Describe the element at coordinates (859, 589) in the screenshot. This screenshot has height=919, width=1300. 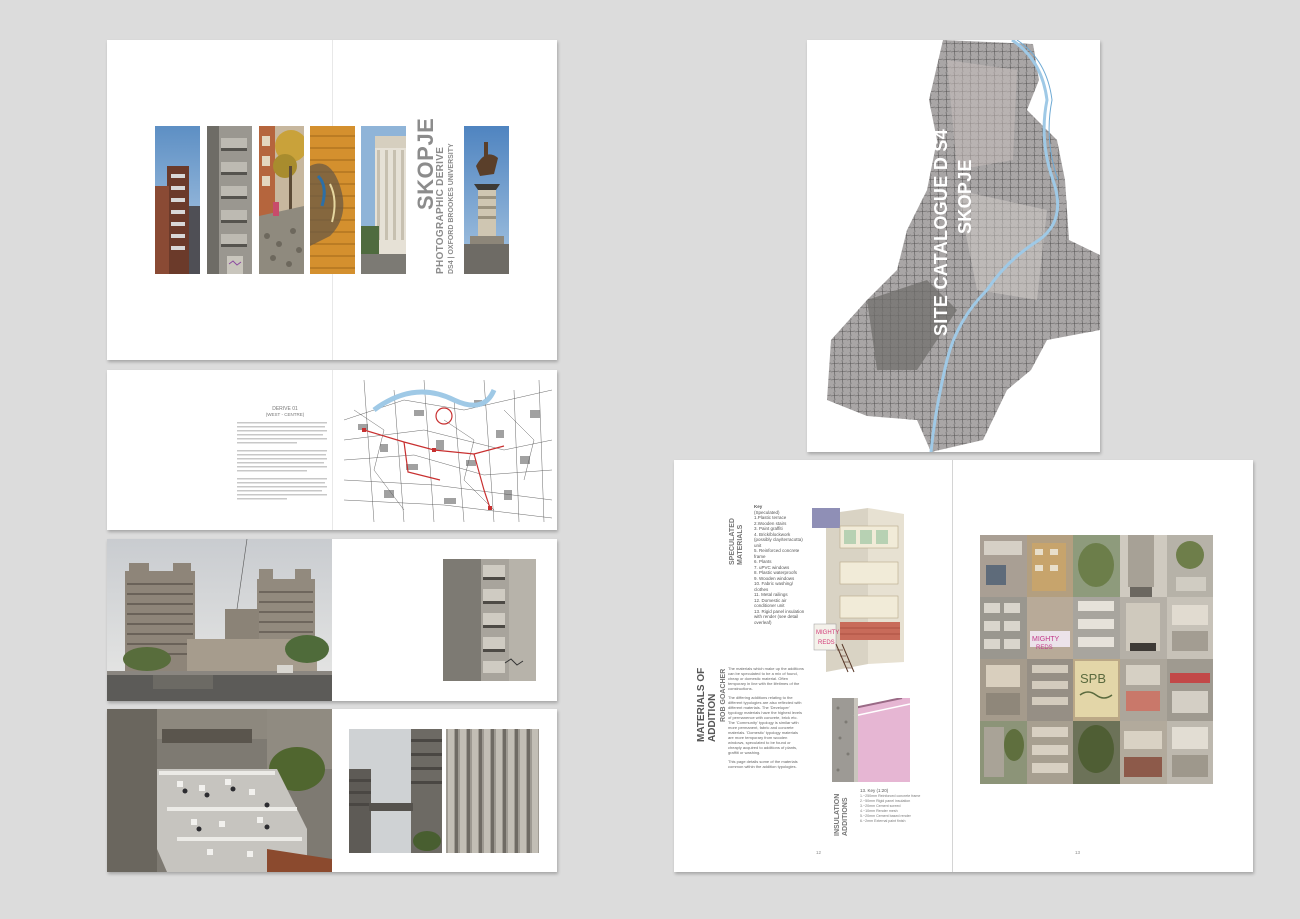
I see `building-illustration: MIGHTY REDS` at that location.